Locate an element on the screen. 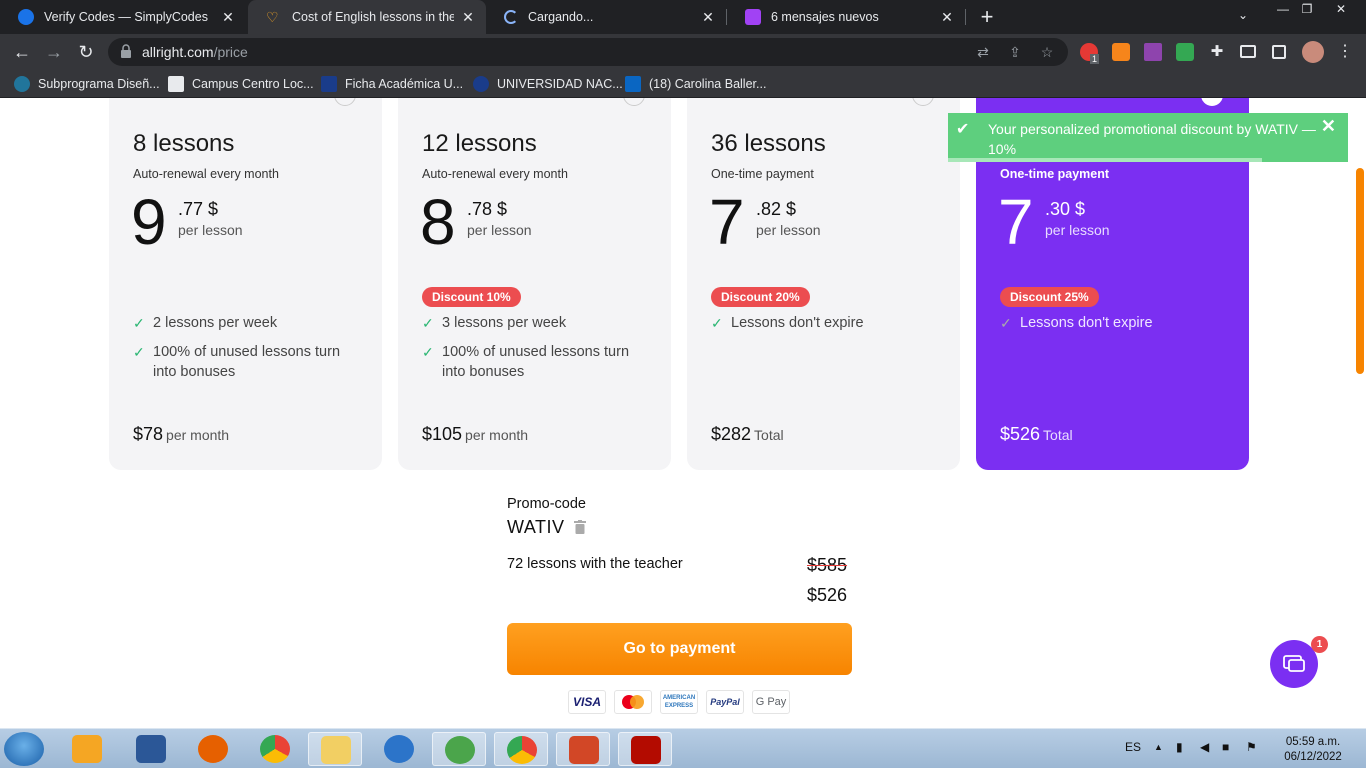 This screenshot has width=1366, height=768. page-scrollbar-thumb is located at coordinates (1360, 271).